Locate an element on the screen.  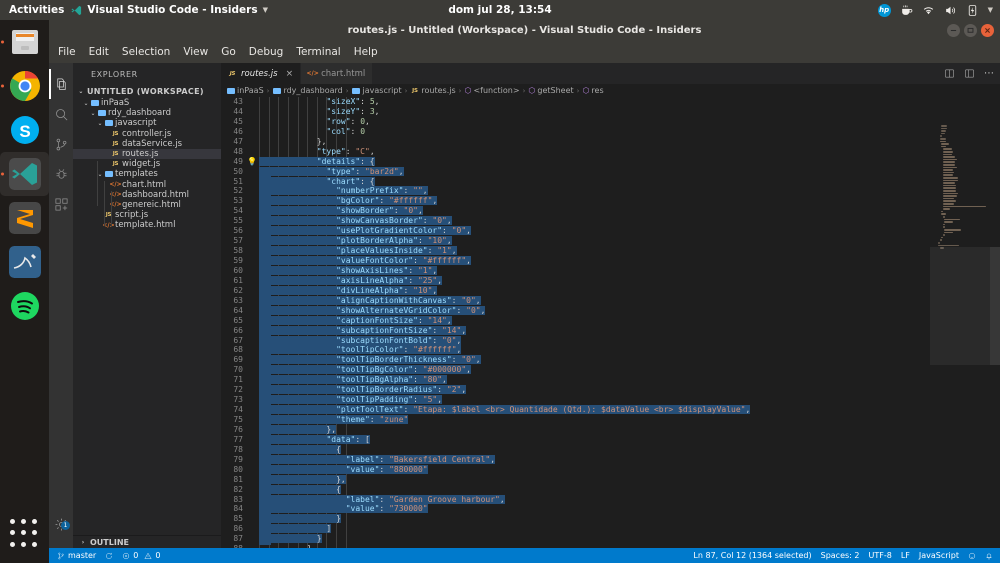
breadcrumb-item-res: ⬡ res is located at coordinates (592, 90).